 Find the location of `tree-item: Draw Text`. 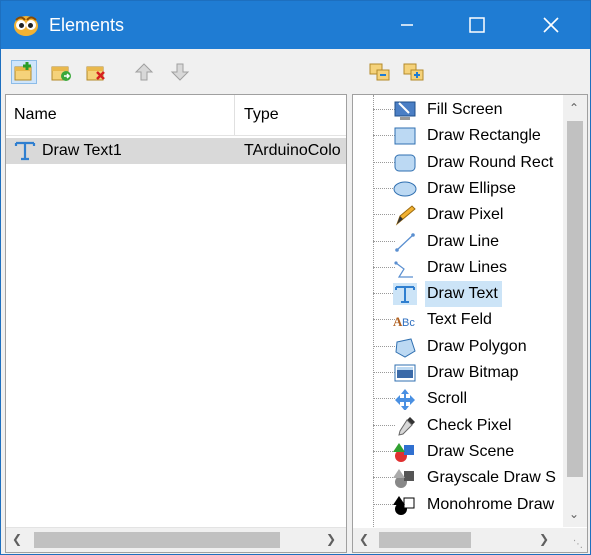

tree-item: Draw Text is located at coordinates (462, 294).